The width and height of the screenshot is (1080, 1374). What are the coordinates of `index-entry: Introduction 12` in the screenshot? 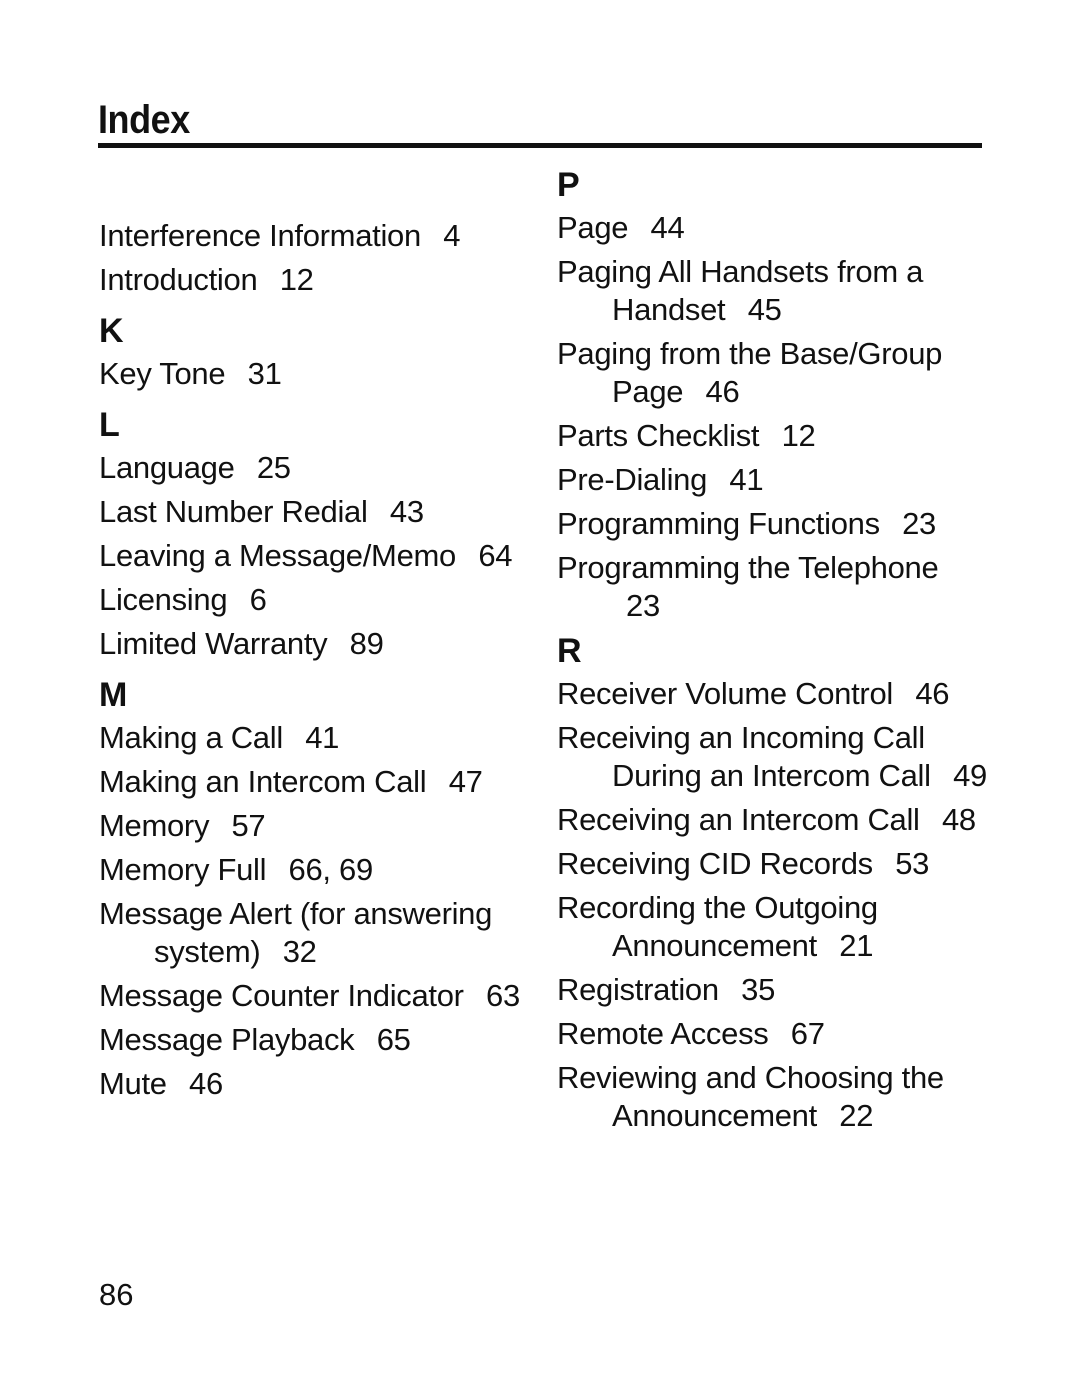 It's located at (314, 280).